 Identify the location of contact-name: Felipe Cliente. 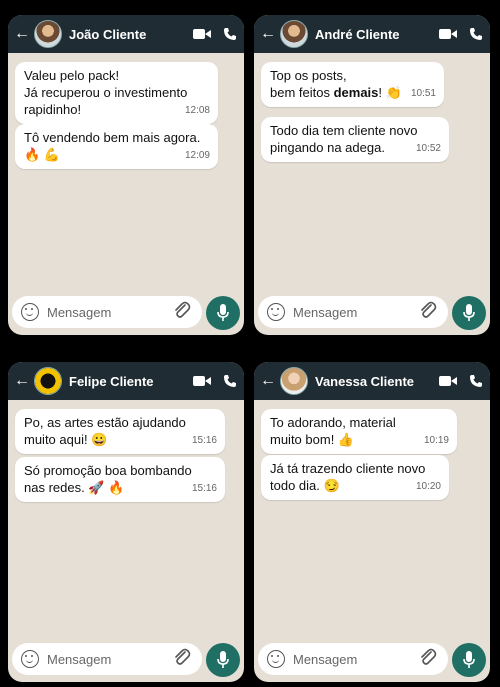
(128, 381).